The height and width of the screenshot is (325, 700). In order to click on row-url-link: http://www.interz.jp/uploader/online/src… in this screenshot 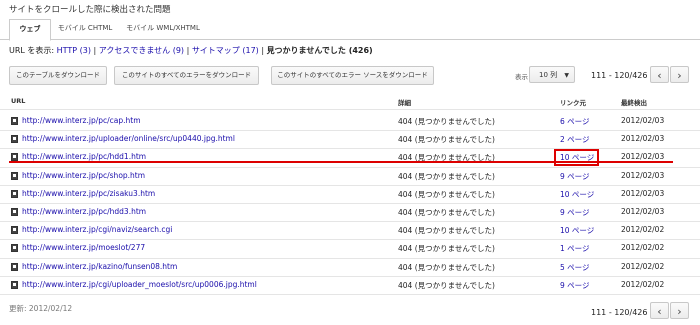, I will do `click(128, 138)`.